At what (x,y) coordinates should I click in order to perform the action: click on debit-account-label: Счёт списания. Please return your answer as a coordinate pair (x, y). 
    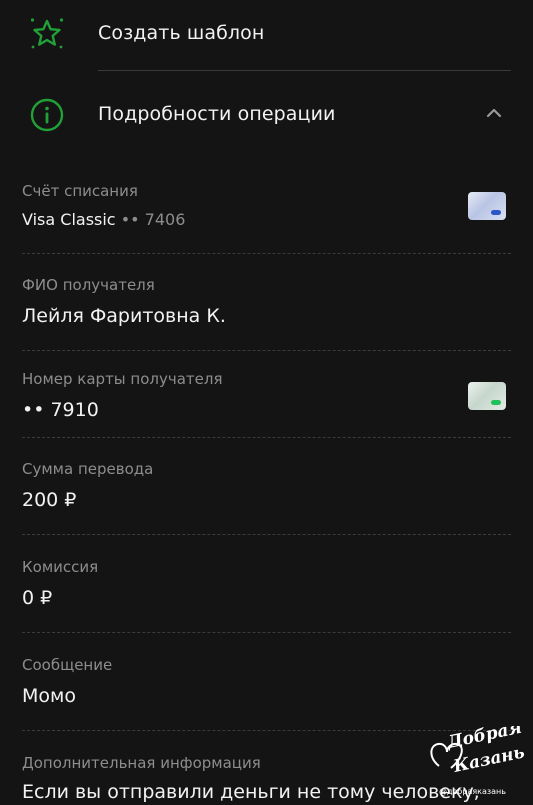
    Looking at the image, I should click on (80, 191).